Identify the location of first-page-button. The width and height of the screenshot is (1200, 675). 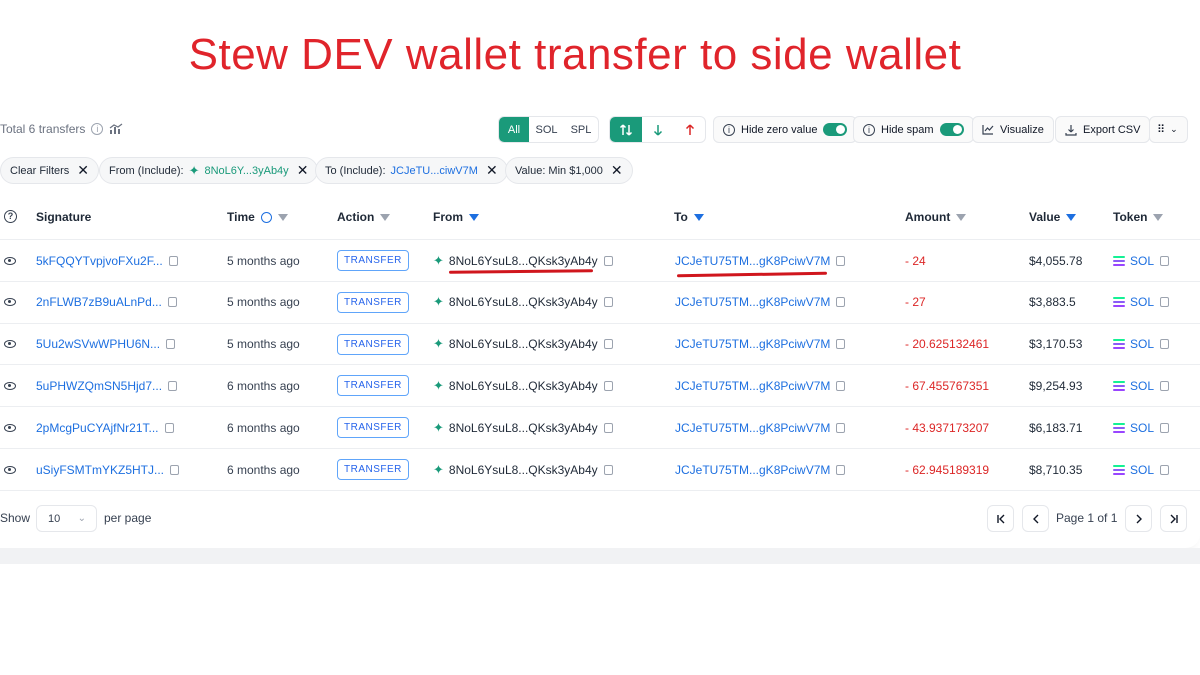
(1000, 518).